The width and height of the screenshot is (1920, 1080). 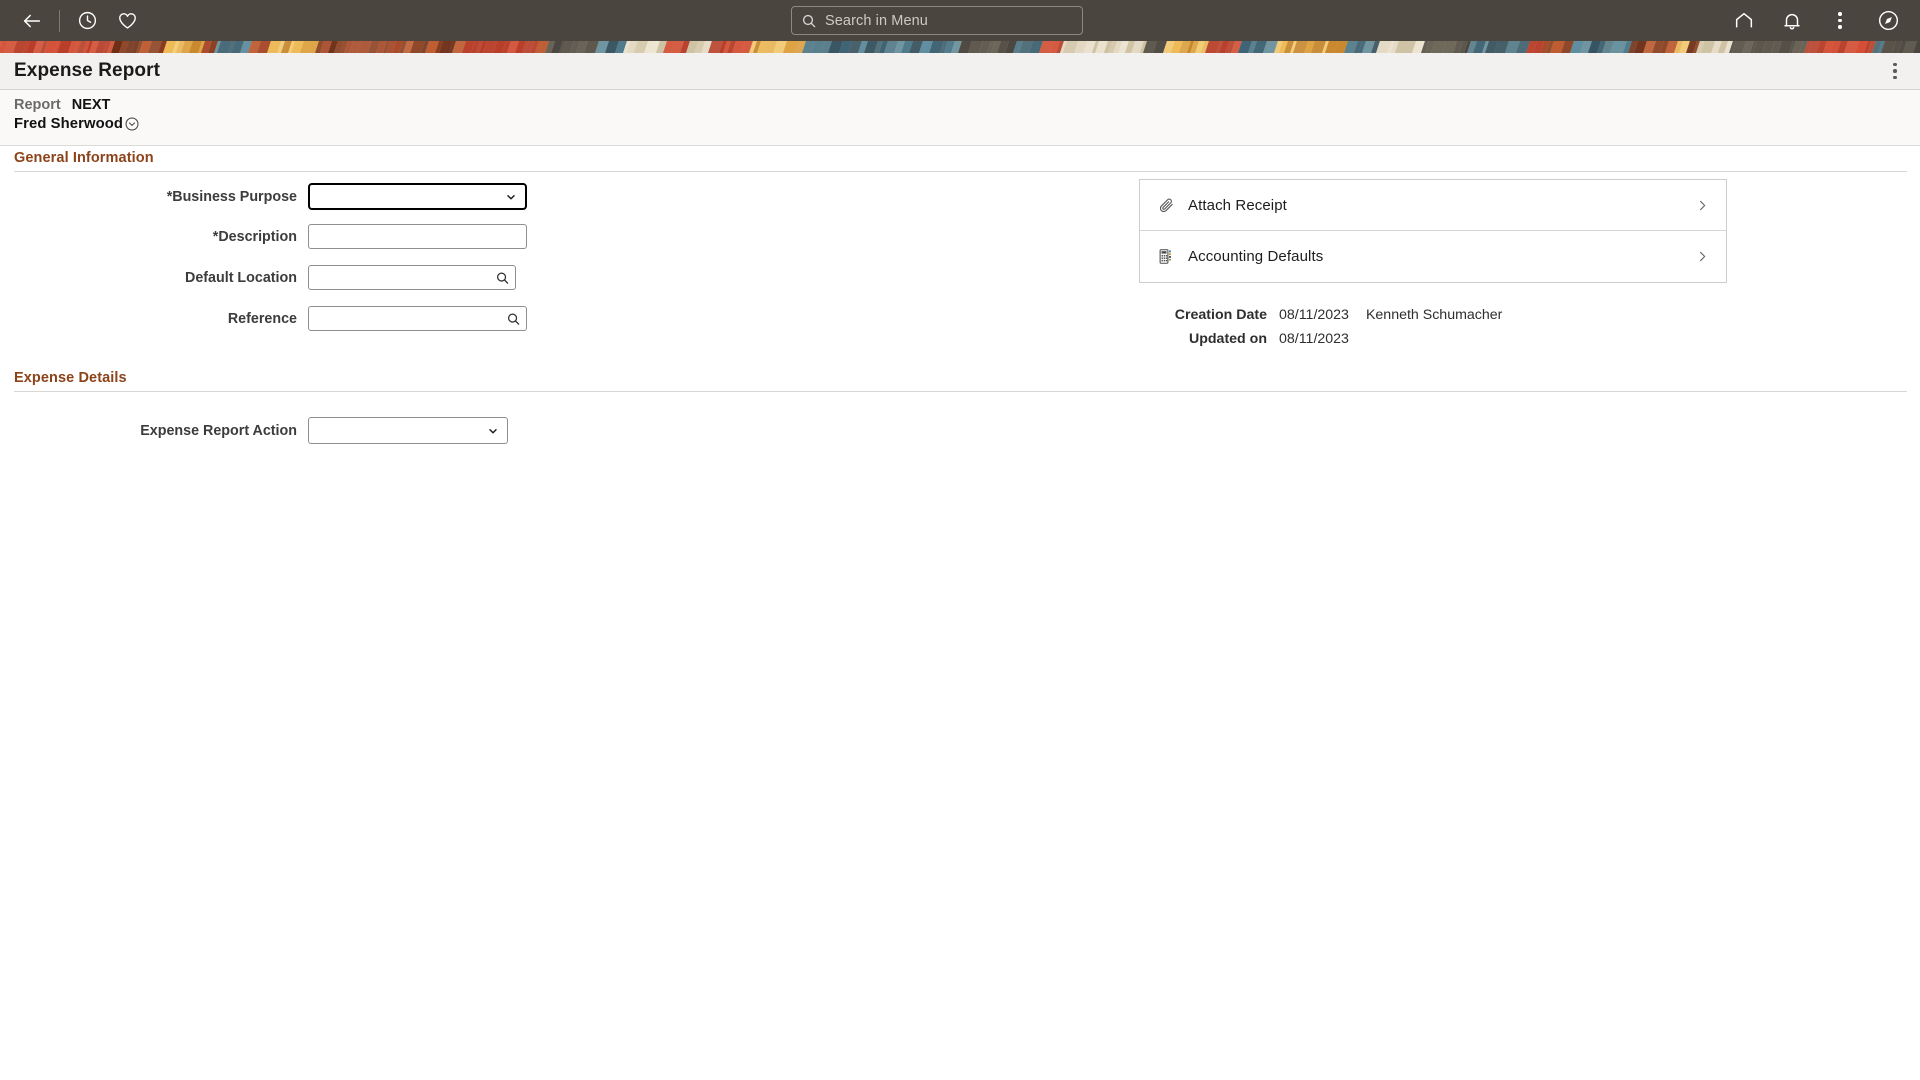 What do you see at coordinates (241, 277) in the screenshot?
I see `default-location-label: Default Location` at bounding box center [241, 277].